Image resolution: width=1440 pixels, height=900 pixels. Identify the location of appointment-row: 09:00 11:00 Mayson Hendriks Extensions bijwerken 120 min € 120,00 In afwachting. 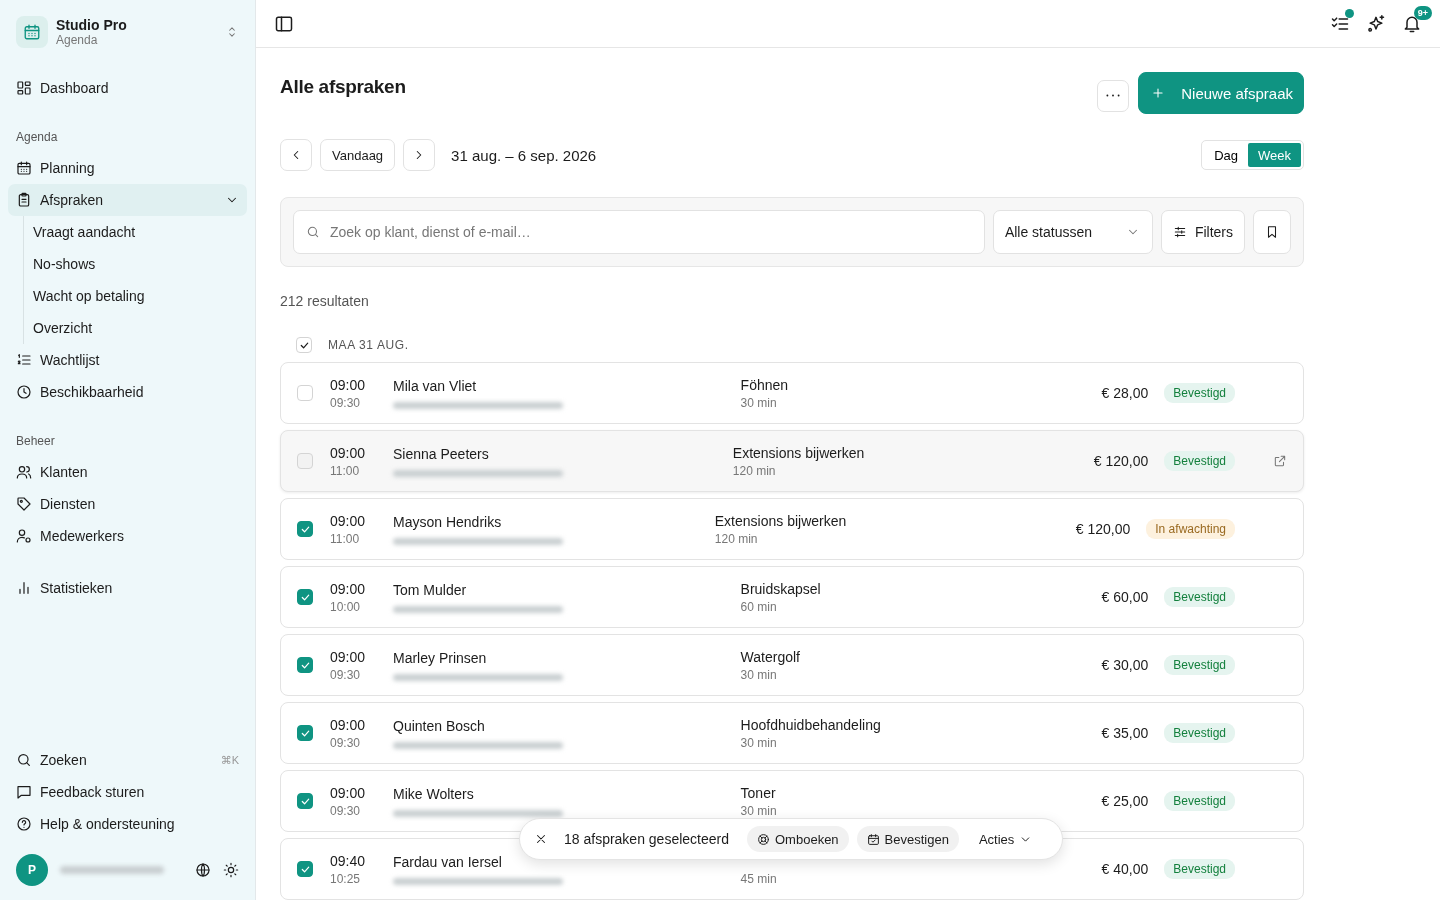
(792, 529).